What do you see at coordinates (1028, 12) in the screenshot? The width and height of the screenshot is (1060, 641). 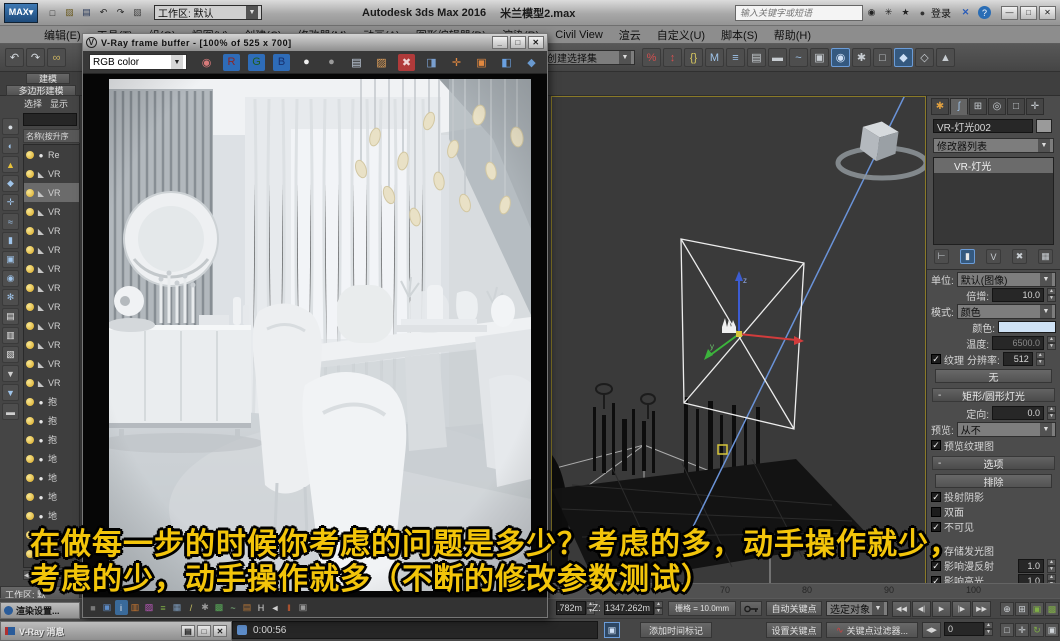 I see `restore-button: □` at bounding box center [1028, 12].